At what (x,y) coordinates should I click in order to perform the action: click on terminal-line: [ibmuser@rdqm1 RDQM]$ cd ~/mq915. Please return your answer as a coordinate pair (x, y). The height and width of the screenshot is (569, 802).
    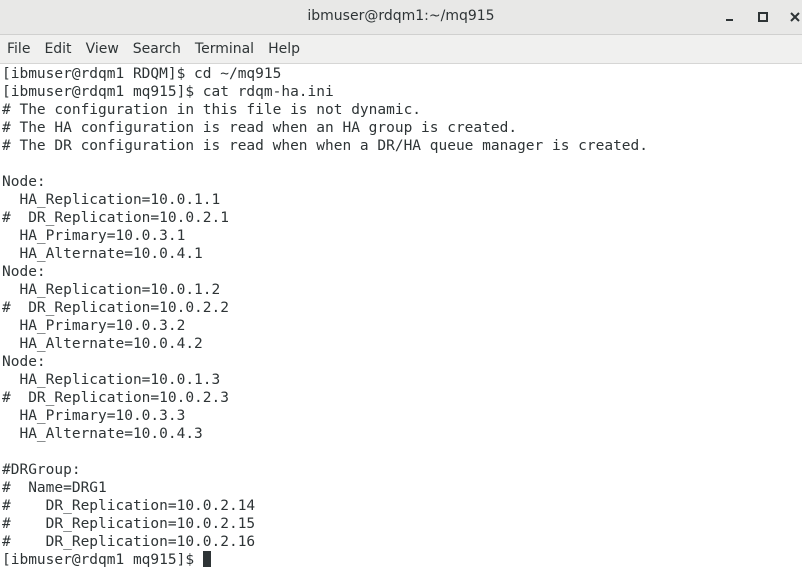
    Looking at the image, I should click on (142, 74).